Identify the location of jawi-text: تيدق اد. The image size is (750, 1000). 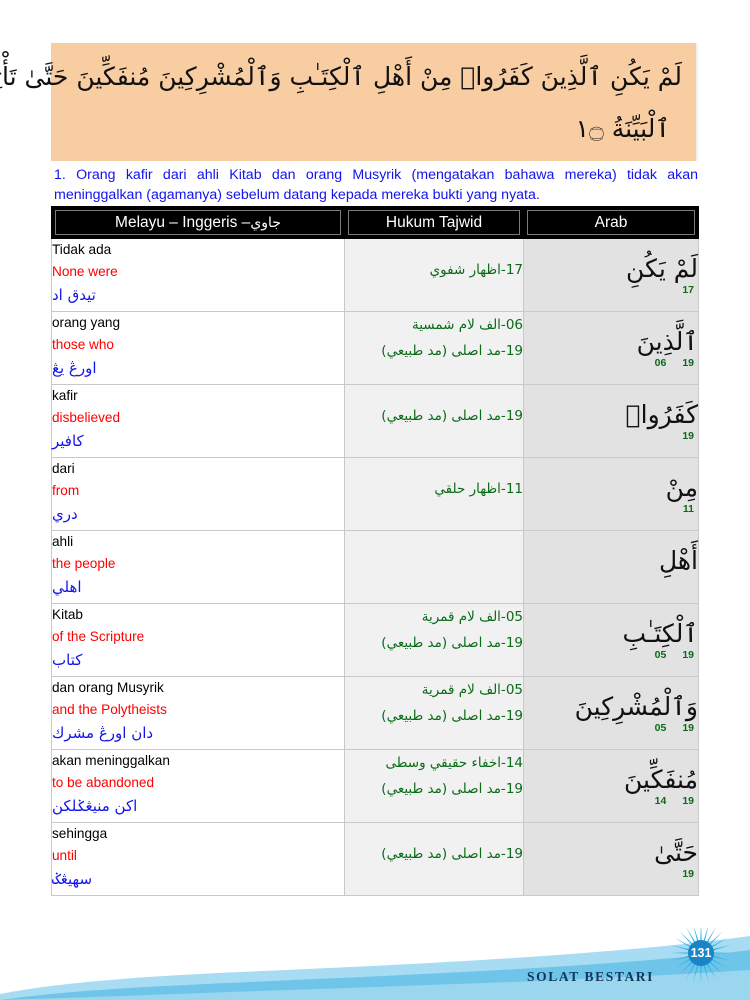
(74, 295).